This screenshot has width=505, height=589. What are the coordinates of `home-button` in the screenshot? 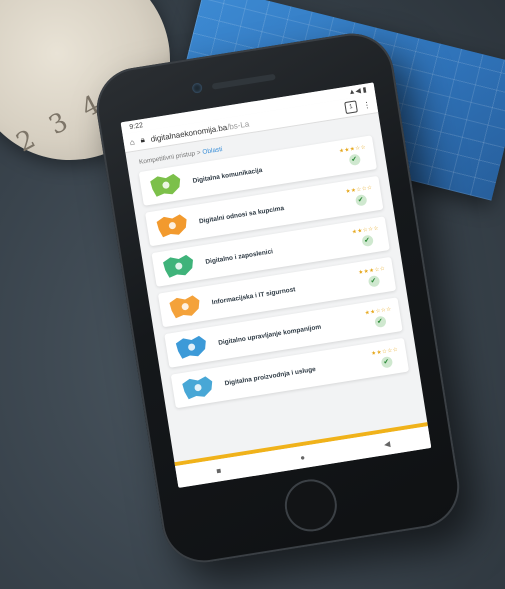 It's located at (311, 505).